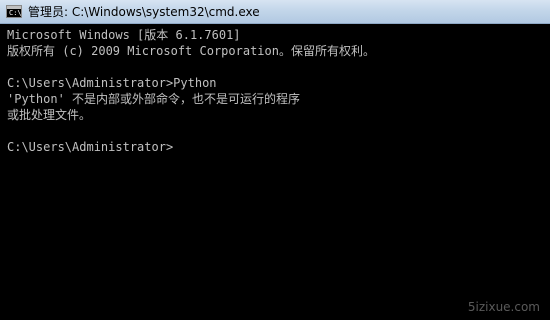  What do you see at coordinates (144, 12) in the screenshot?
I see `window-title: 管理员: C:\Windows\system32\cmd.exe` at bounding box center [144, 12].